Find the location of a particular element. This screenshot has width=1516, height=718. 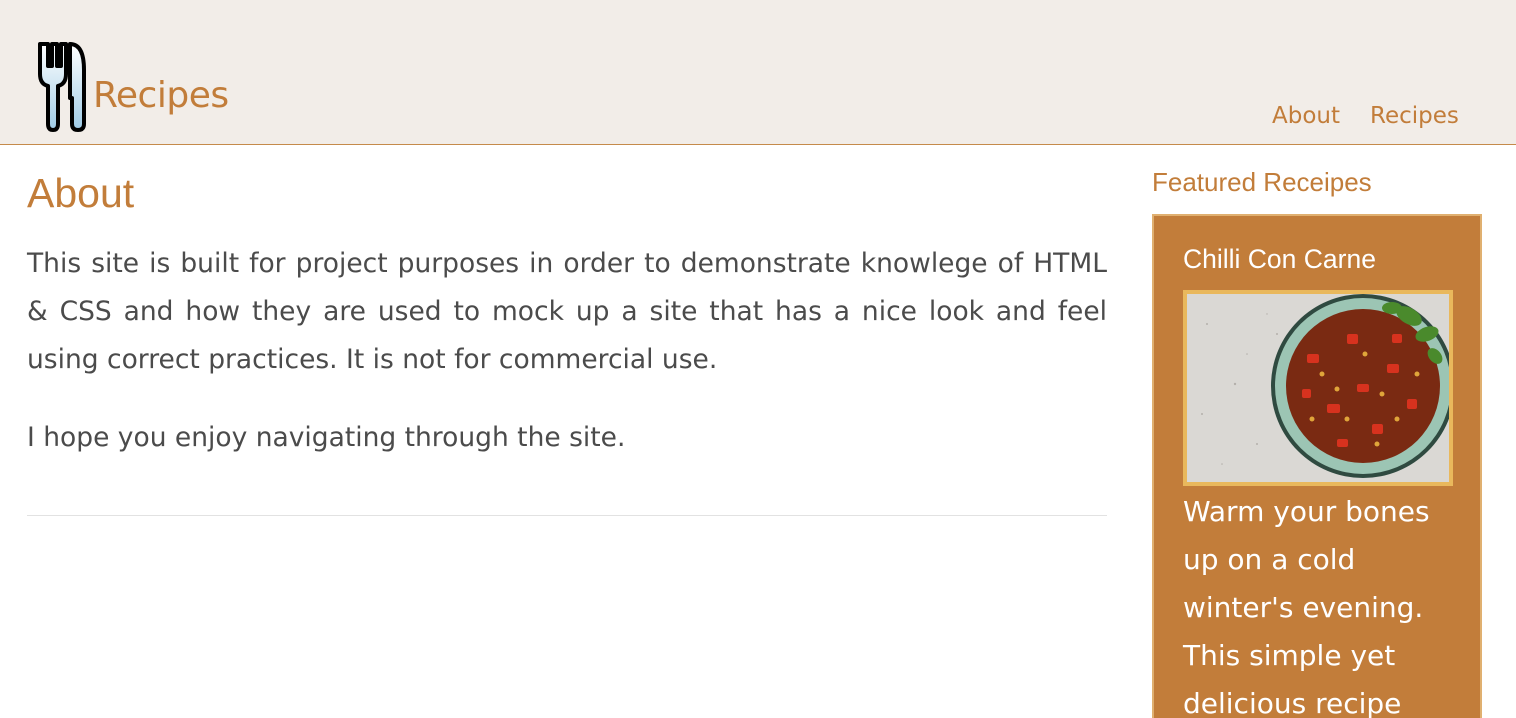

nav-link-recipes: Recipes is located at coordinates (1414, 116).